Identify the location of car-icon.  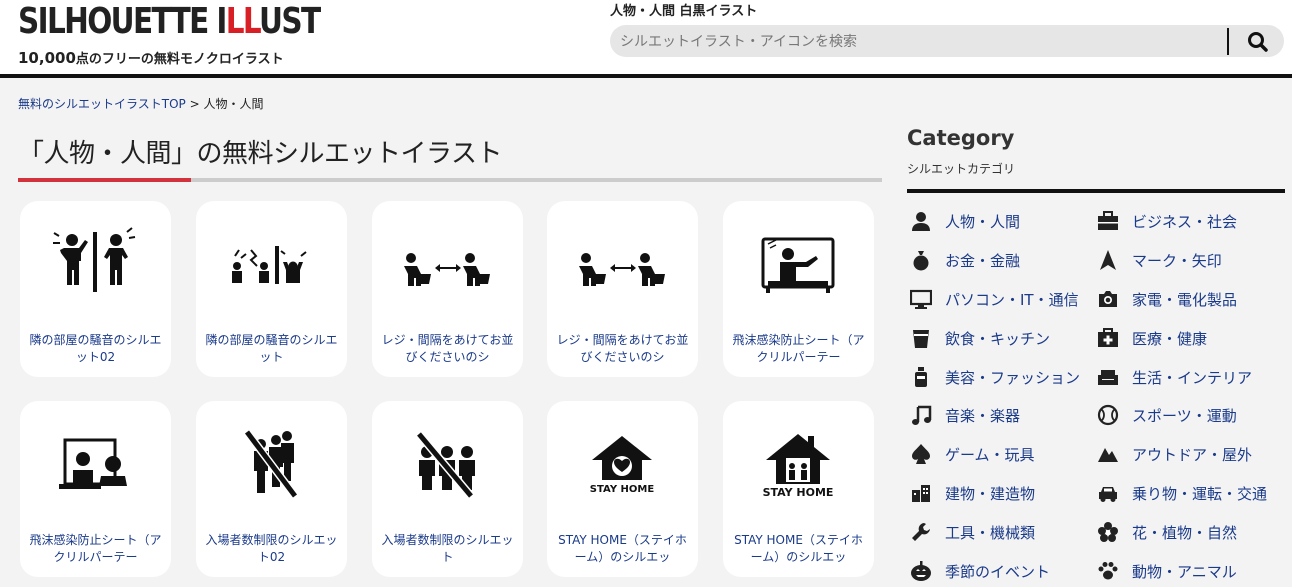
(1108, 494).